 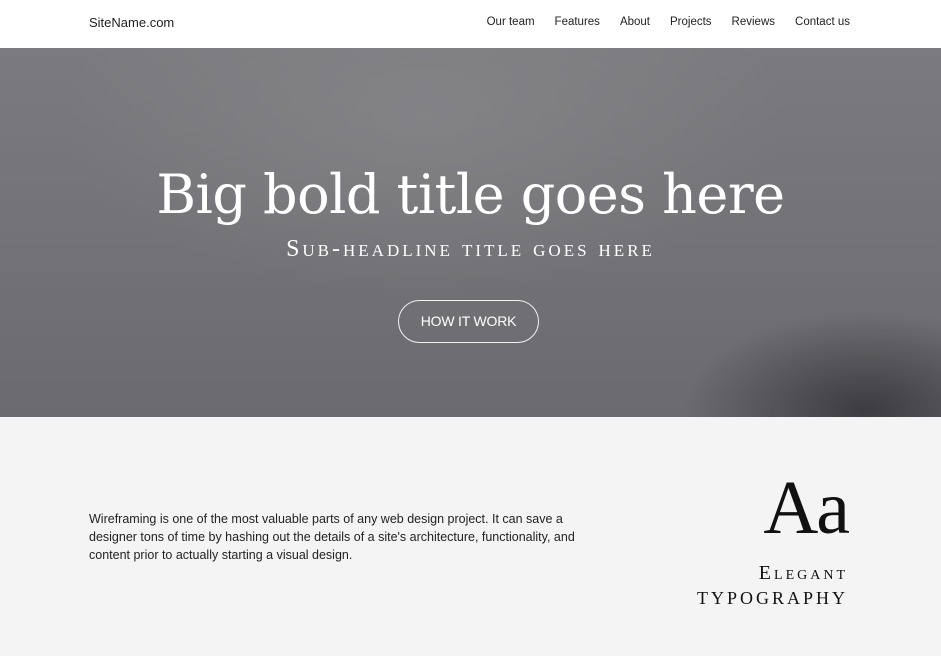 I want to click on nav-link-features: Features, so click(x=577, y=22).